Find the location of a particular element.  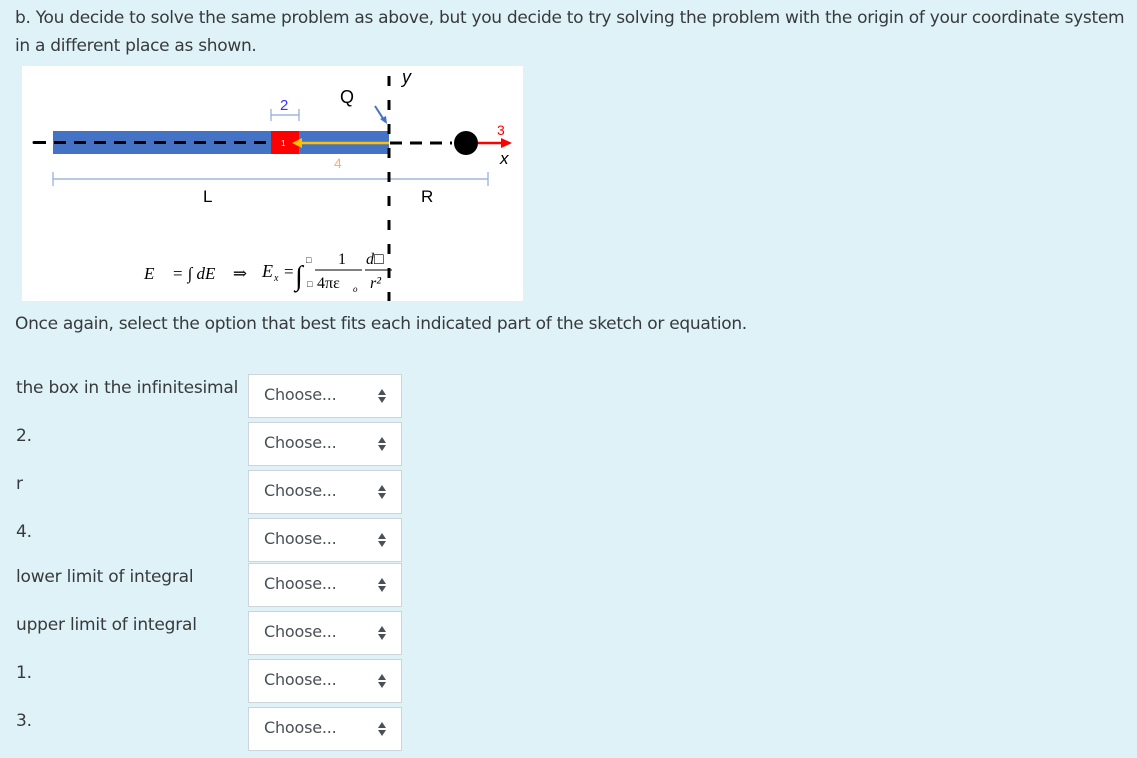

equation-numerator: 1 is located at coordinates (342, 259).